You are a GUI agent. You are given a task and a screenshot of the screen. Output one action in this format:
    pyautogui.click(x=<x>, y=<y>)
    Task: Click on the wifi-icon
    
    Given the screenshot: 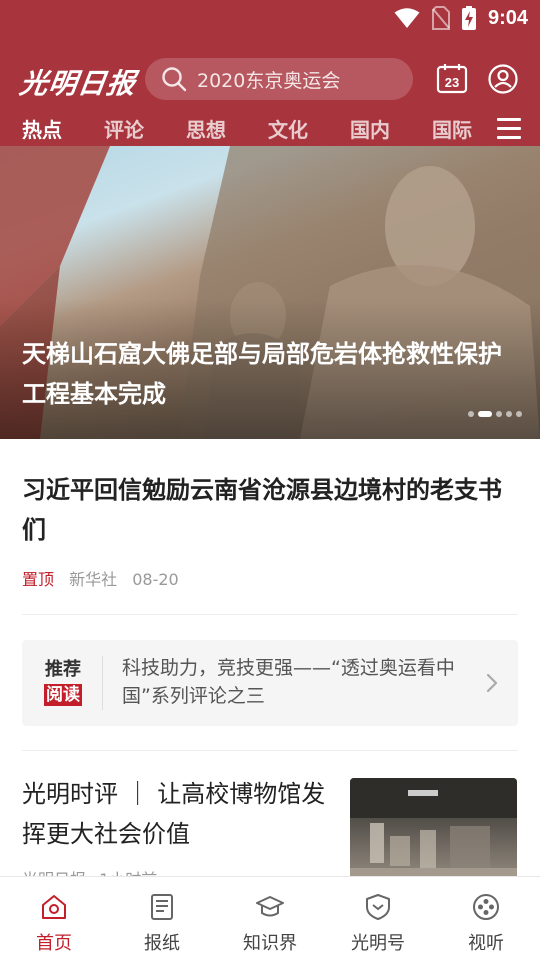 What is the action you would take?
    pyautogui.click(x=407, y=18)
    